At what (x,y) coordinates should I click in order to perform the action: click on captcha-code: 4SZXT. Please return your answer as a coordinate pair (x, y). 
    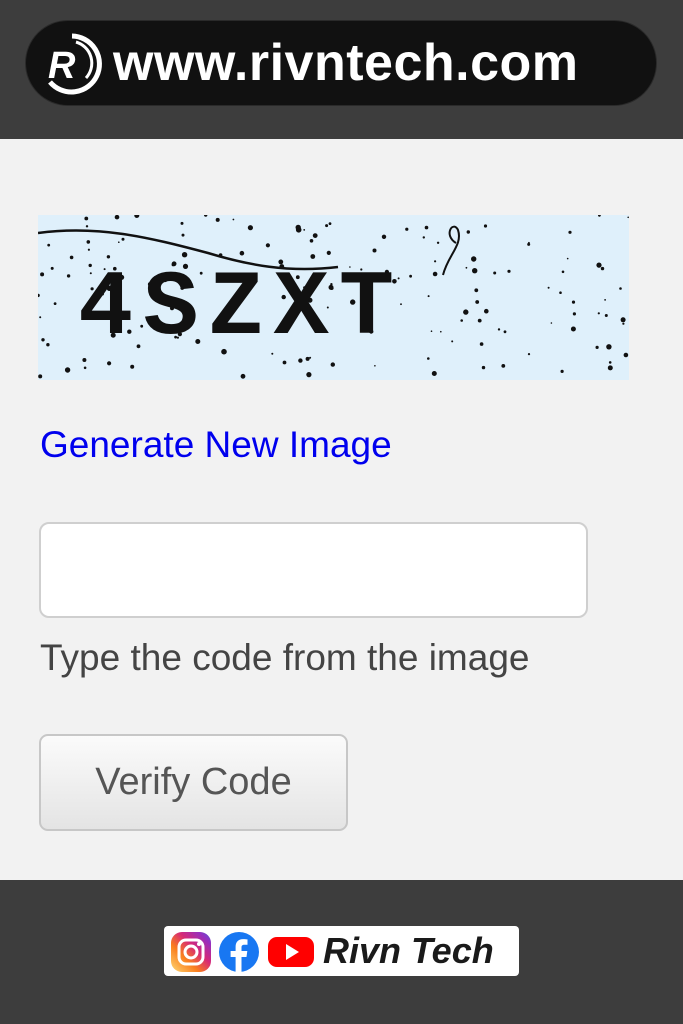
    Looking at the image, I should click on (241, 308).